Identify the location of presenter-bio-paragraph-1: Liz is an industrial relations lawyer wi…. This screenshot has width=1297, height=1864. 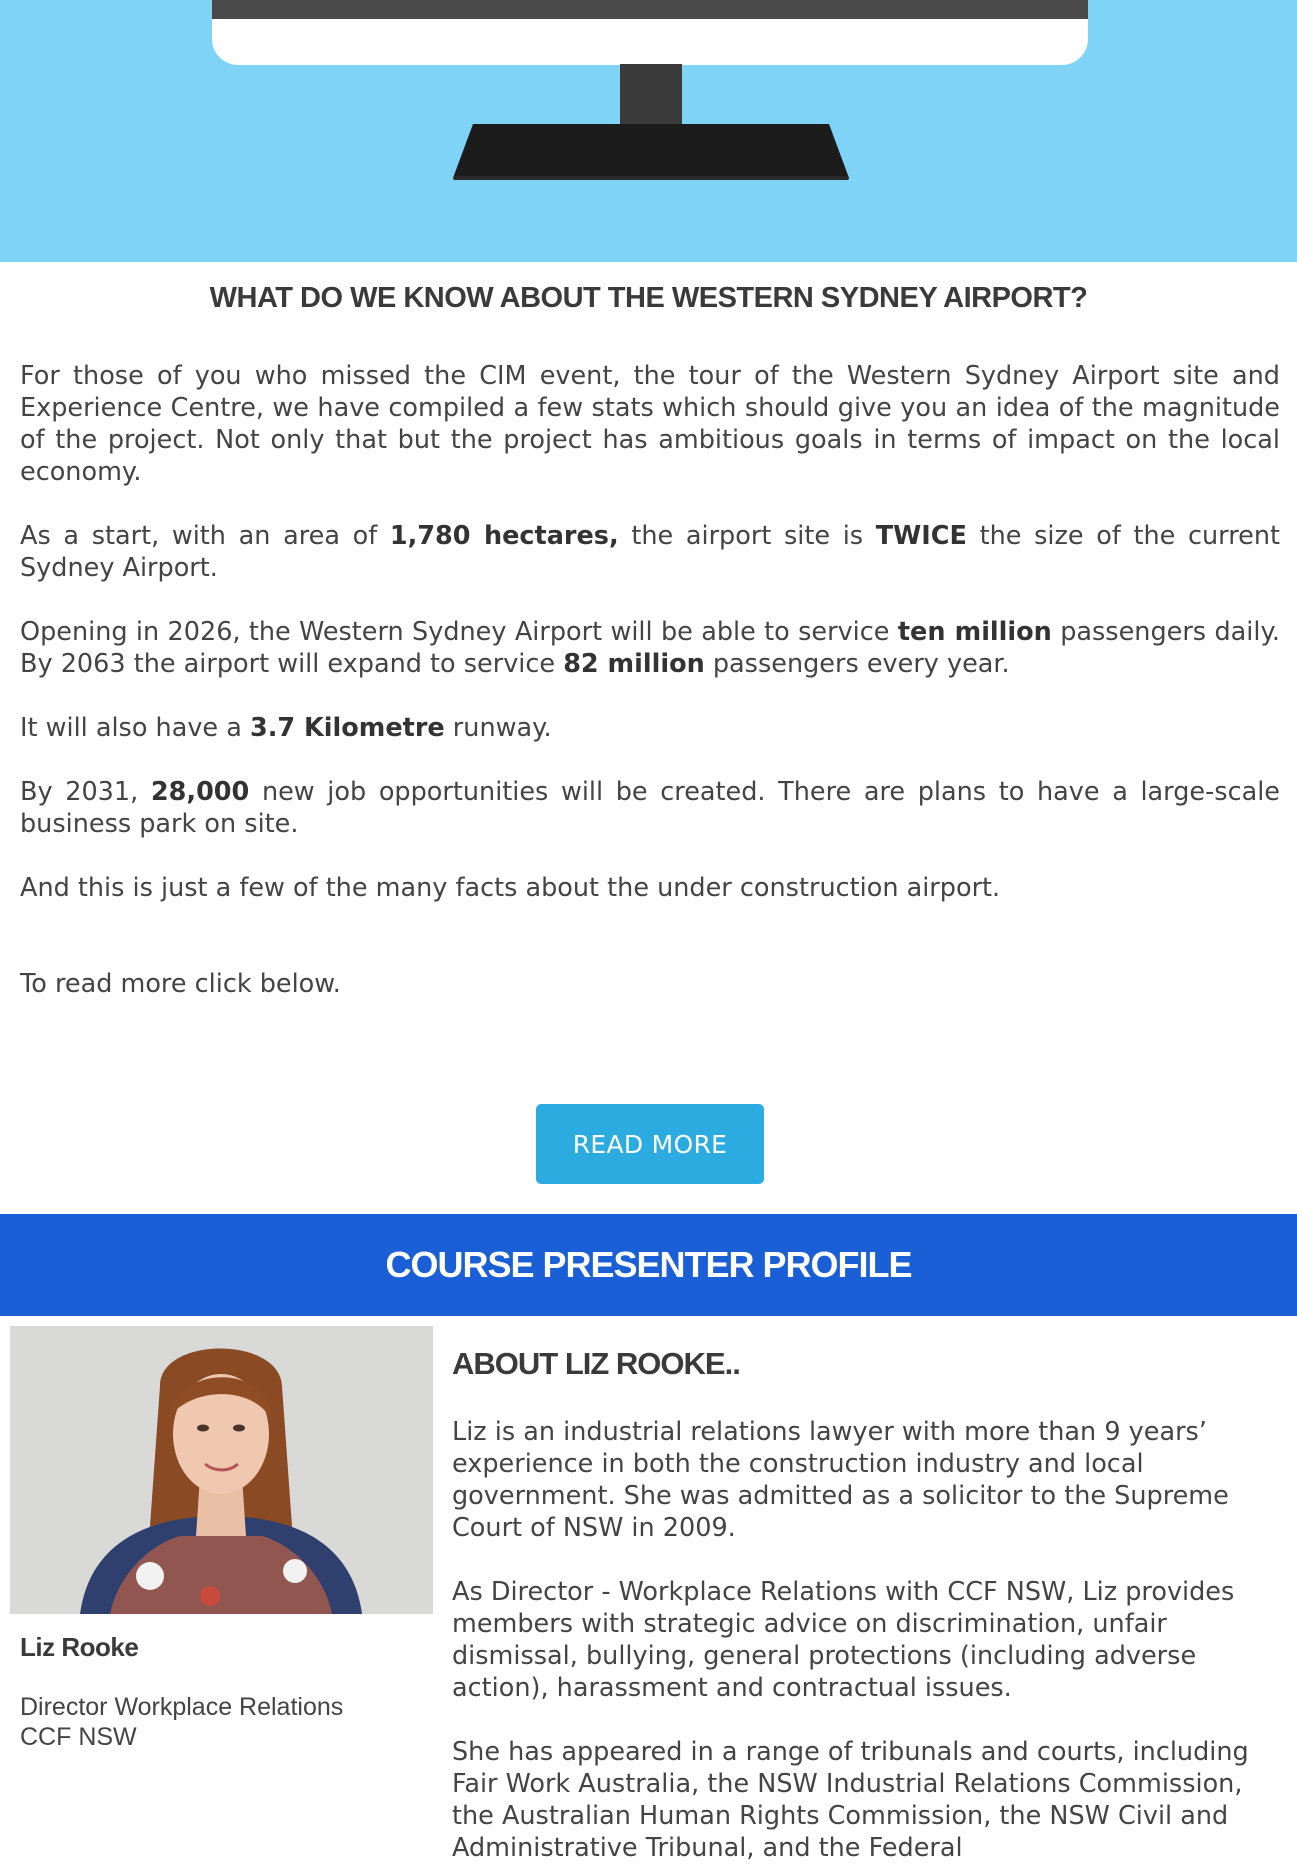
(840, 1480).